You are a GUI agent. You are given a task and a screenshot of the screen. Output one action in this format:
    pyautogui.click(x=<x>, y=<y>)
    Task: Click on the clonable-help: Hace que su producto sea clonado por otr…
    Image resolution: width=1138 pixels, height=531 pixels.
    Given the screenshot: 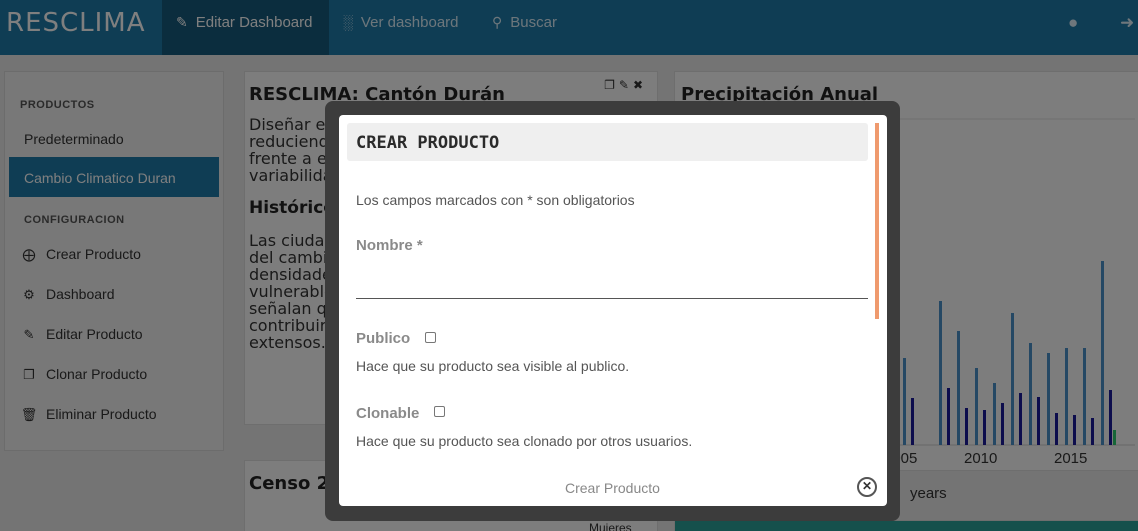 What is the action you would take?
    pyautogui.click(x=524, y=441)
    